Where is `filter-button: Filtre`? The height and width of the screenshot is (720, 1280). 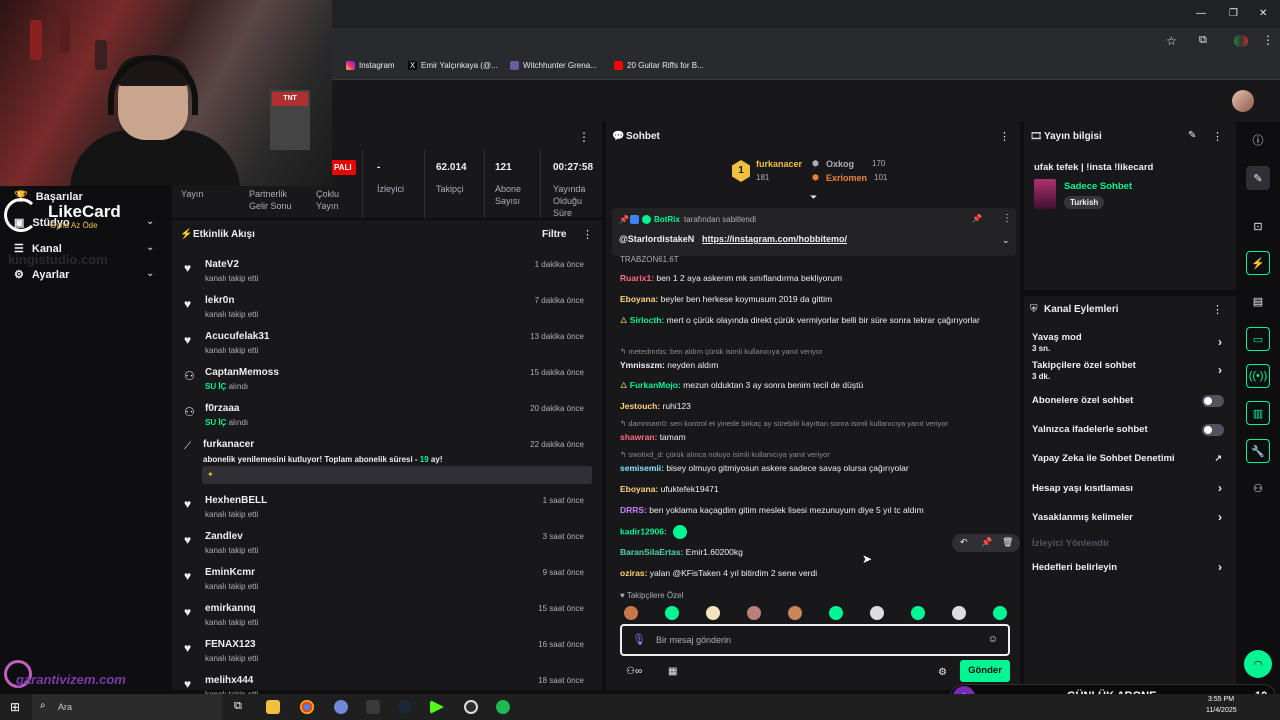 filter-button: Filtre is located at coordinates (554, 234).